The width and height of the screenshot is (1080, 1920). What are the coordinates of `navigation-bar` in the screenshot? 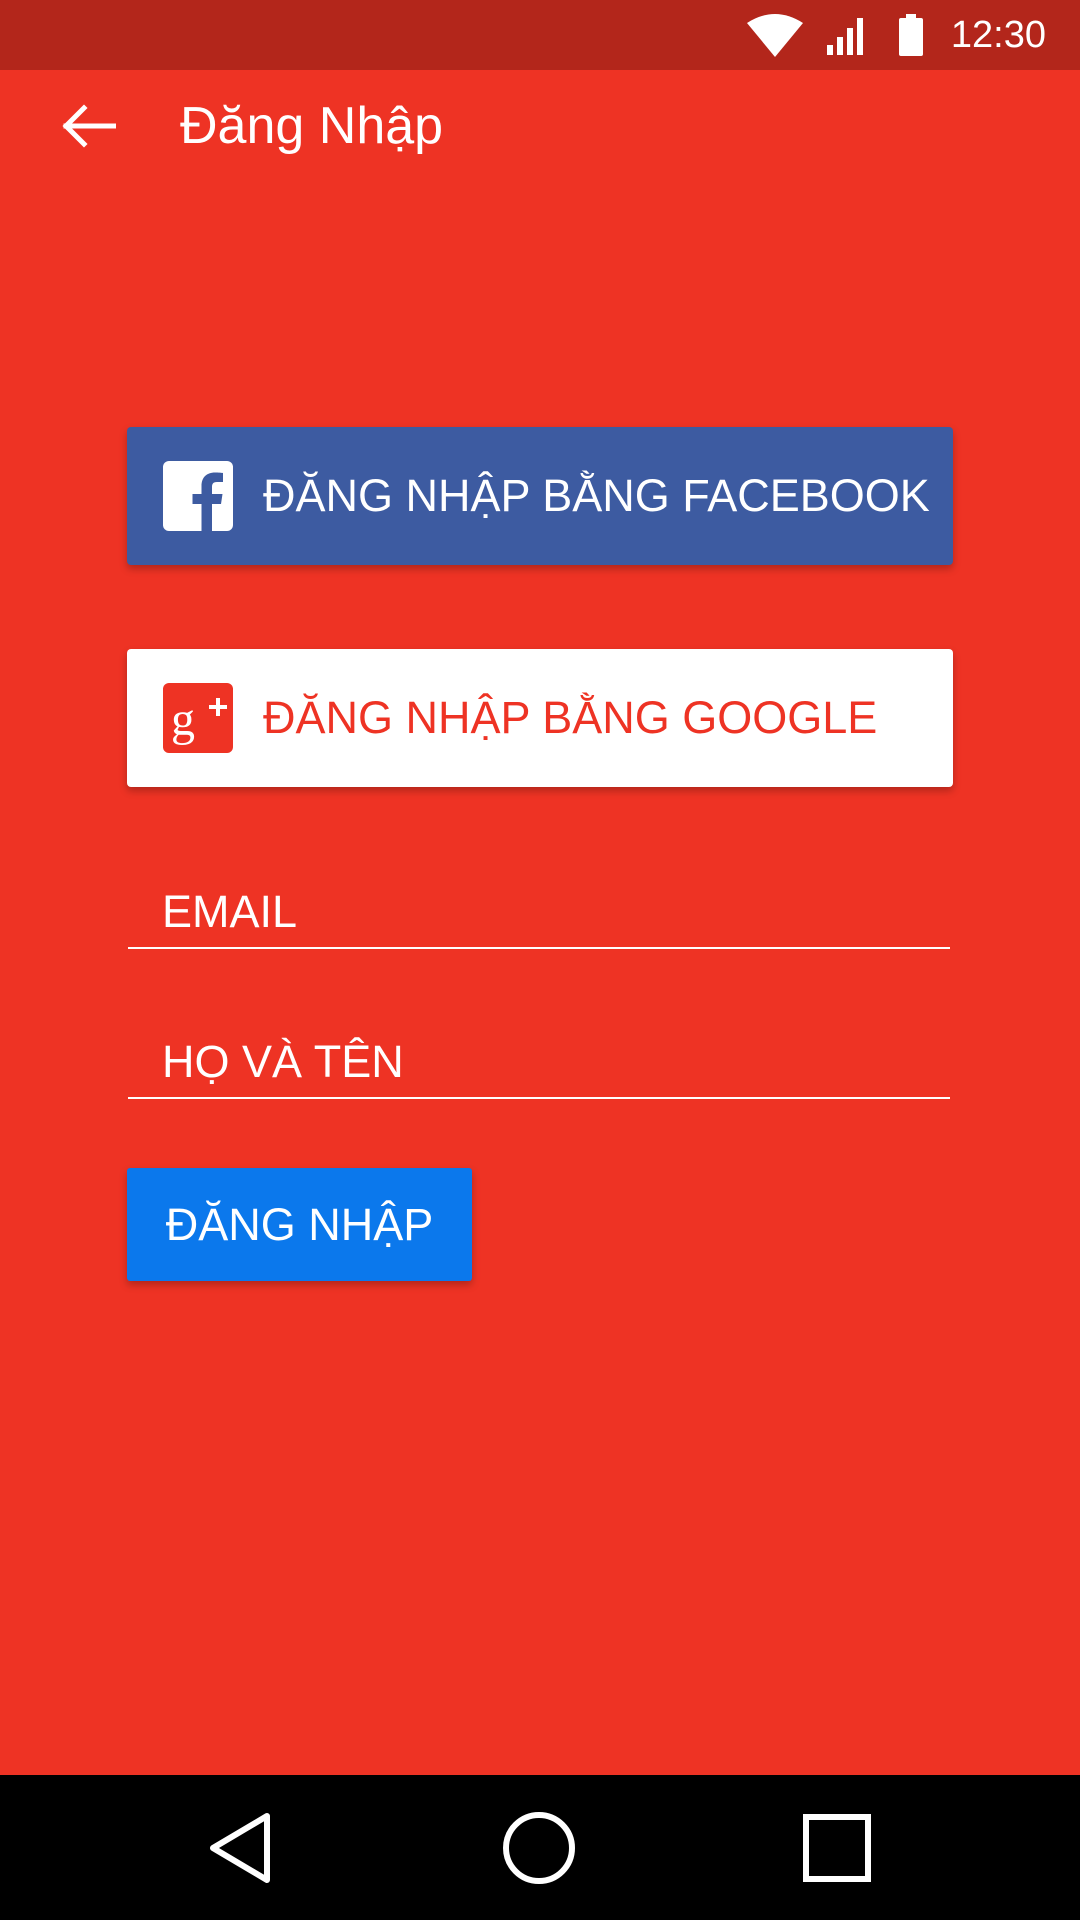 It's located at (540, 1847).